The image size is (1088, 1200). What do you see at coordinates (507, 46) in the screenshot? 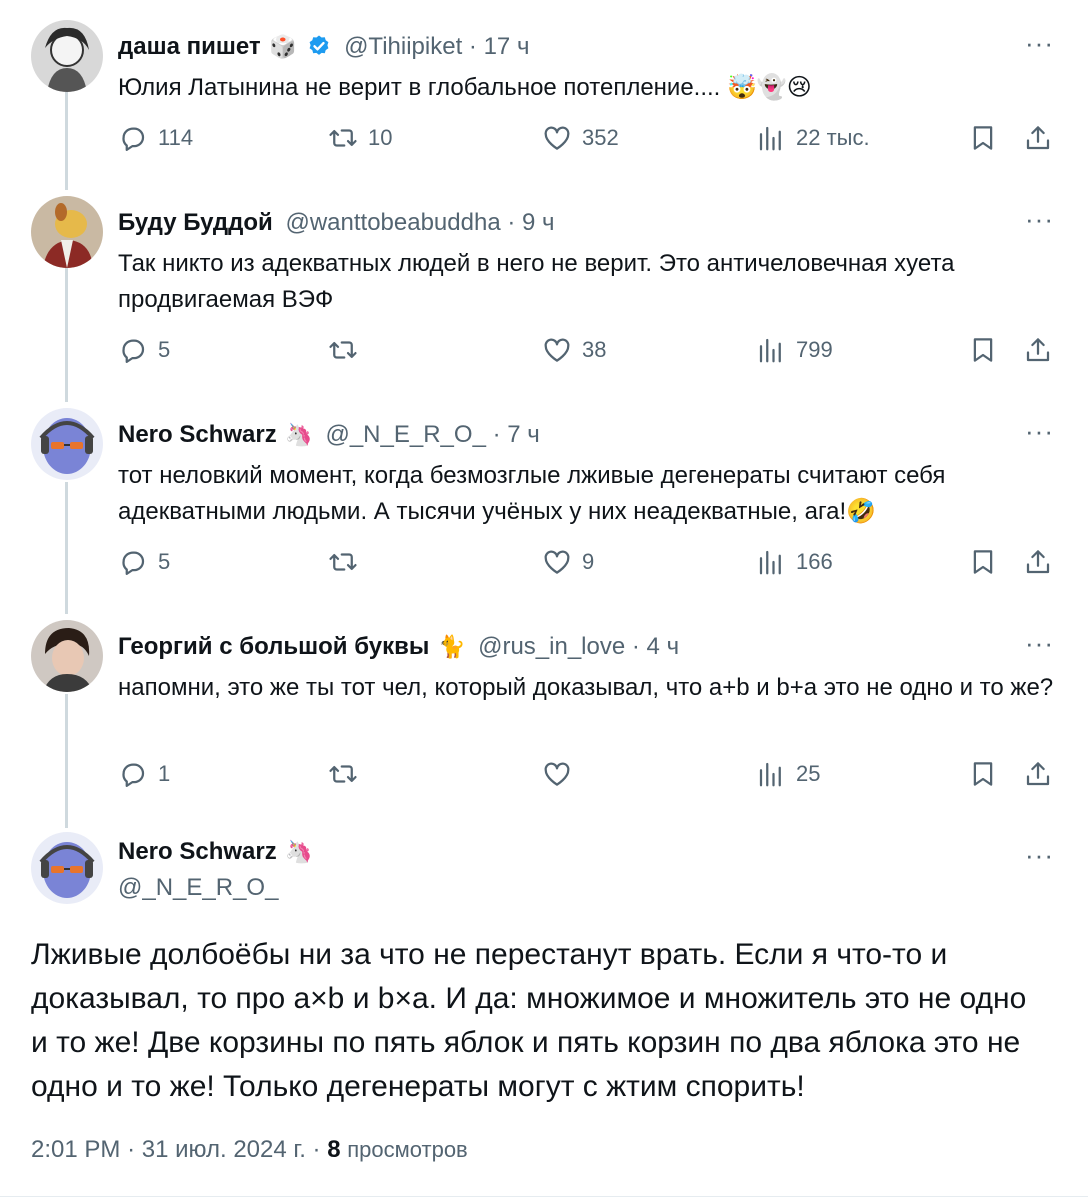
I see `tweet-time: 17 ч` at bounding box center [507, 46].